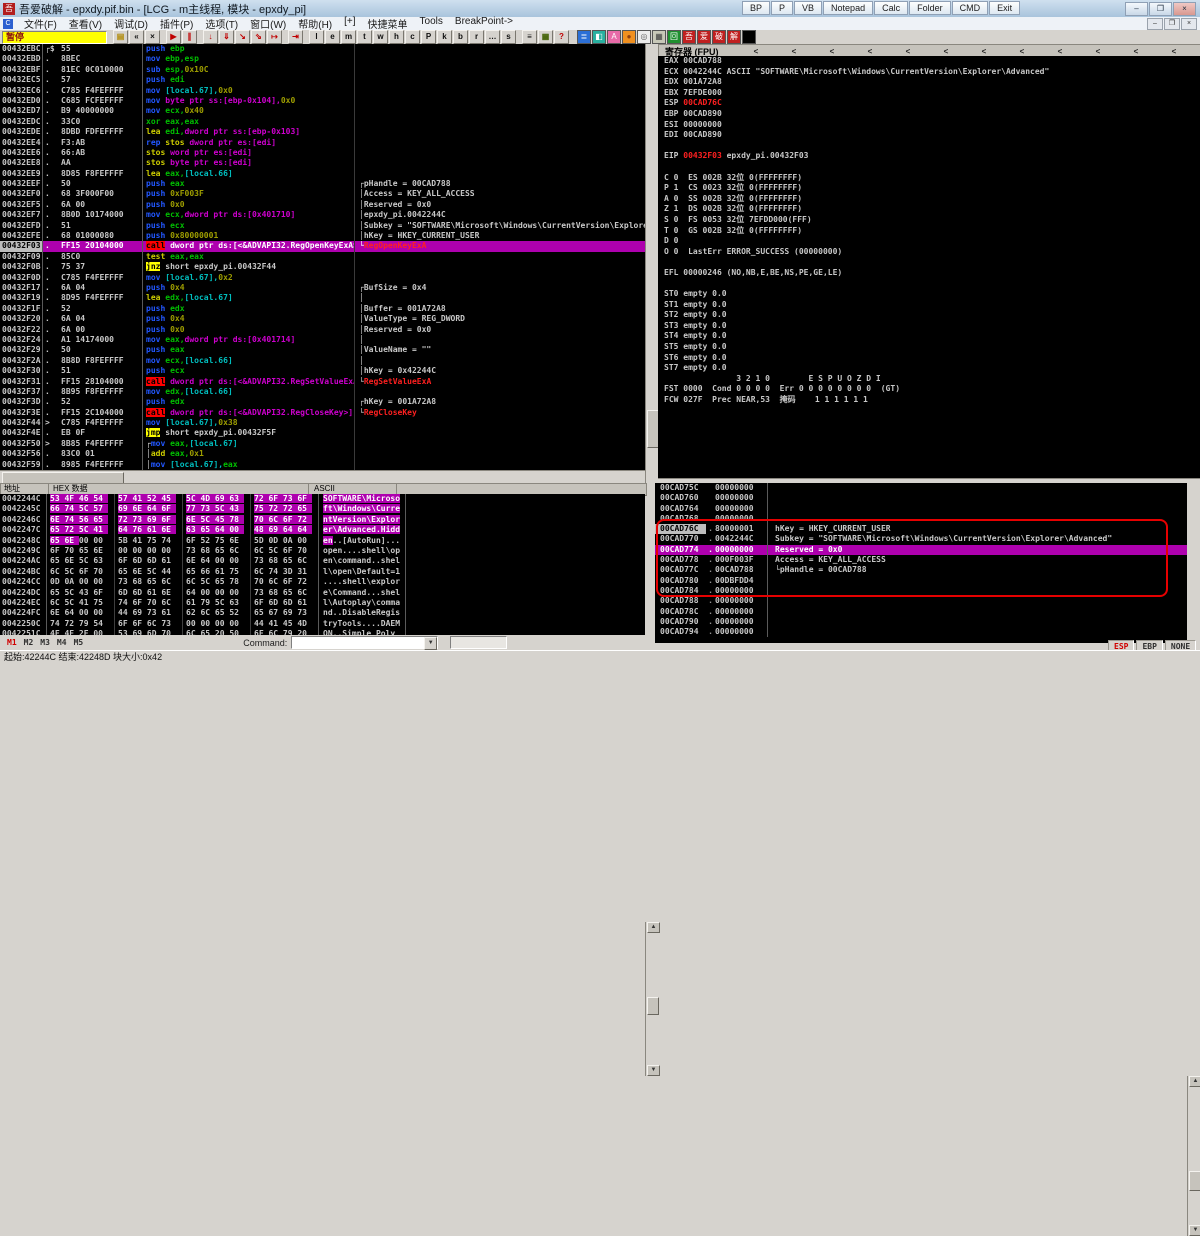 This screenshot has width=1200, height=1236. I want to click on stack-row: 00CAD788. 00000000, so click(921, 601).